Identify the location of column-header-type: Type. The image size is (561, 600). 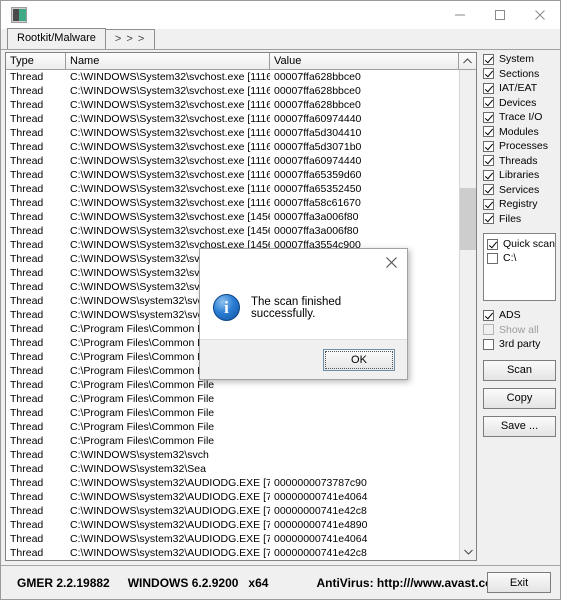
(36, 61).